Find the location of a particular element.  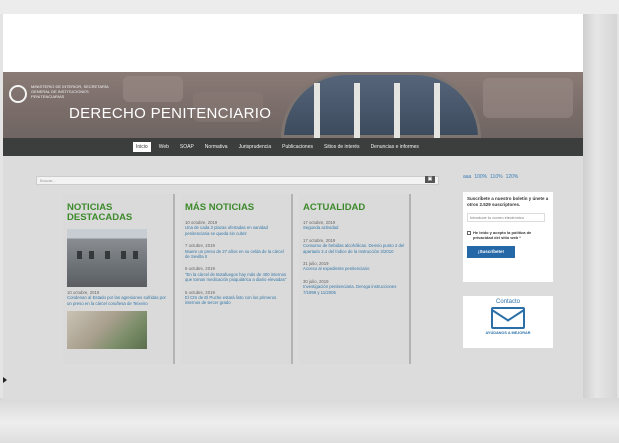

privacy-checkbox is located at coordinates (469, 233).